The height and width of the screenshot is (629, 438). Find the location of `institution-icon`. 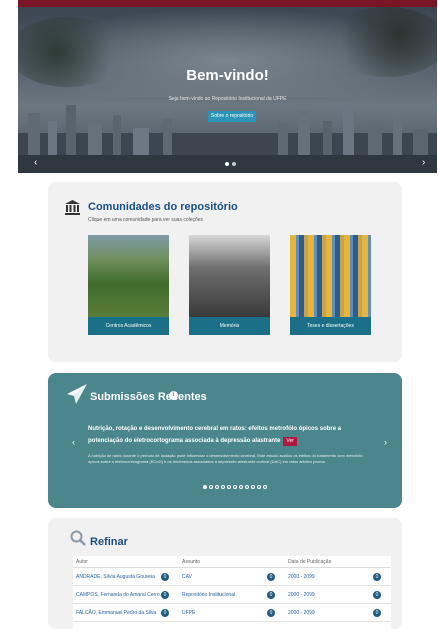

institution-icon is located at coordinates (72, 207).